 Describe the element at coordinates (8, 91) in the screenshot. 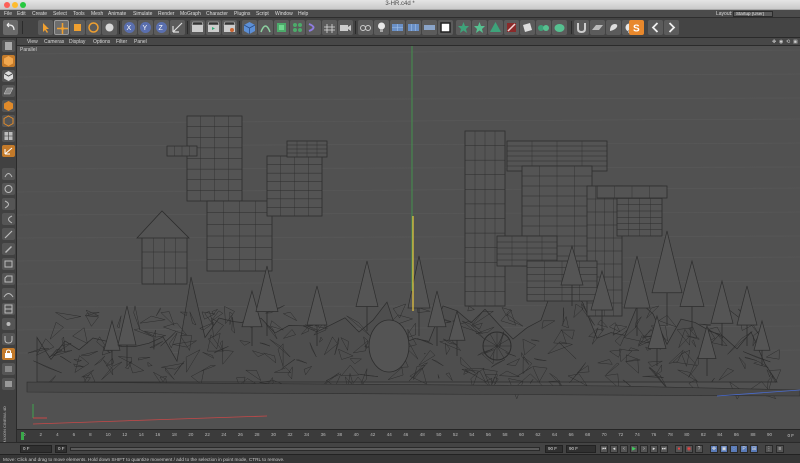

I see `workplane-mode-button` at that location.